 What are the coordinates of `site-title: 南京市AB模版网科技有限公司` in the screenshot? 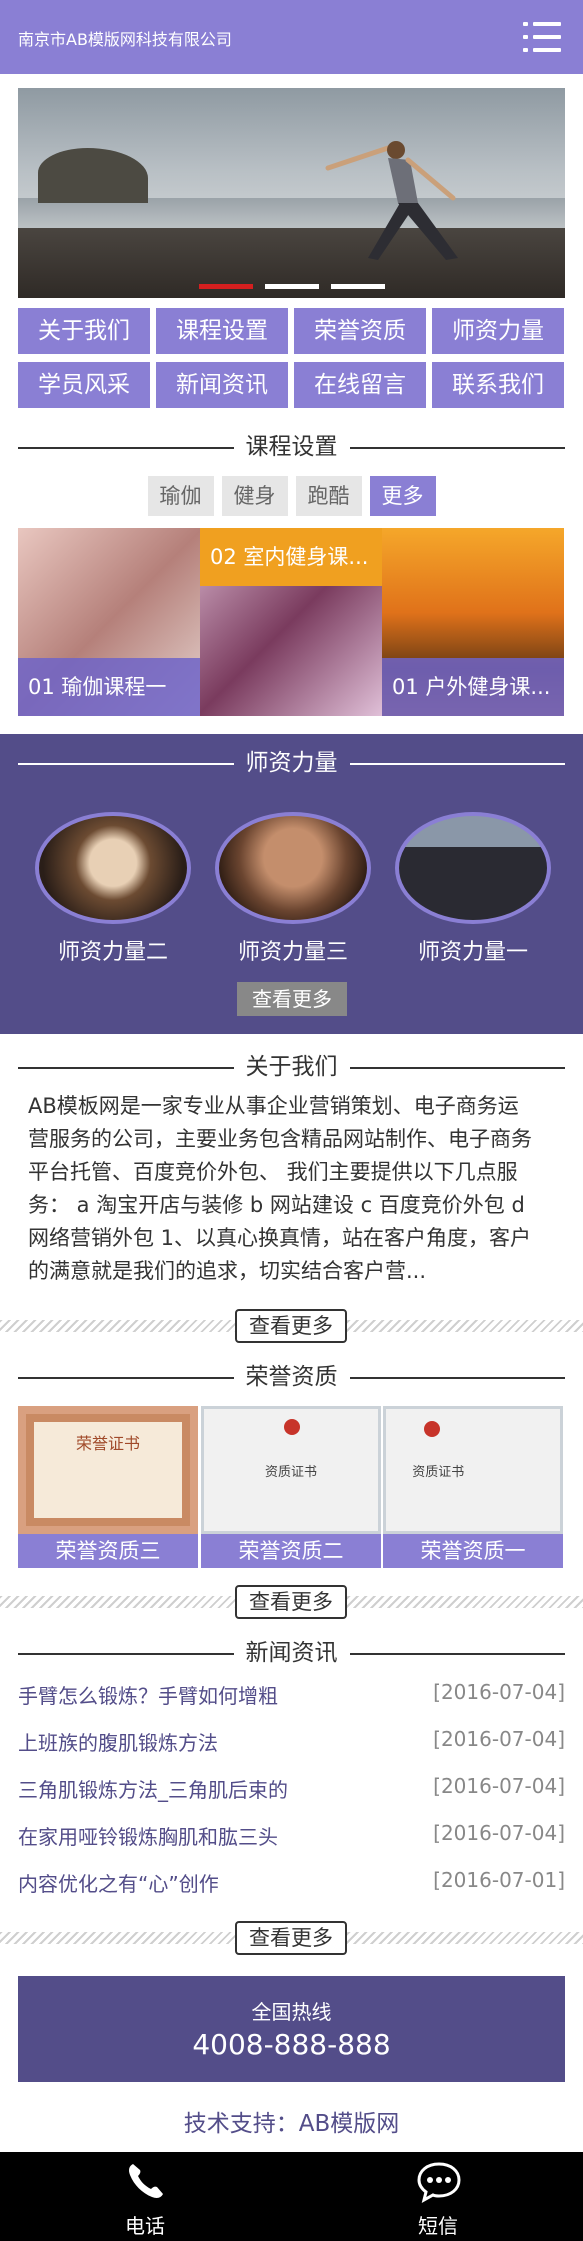 It's located at (125, 39).